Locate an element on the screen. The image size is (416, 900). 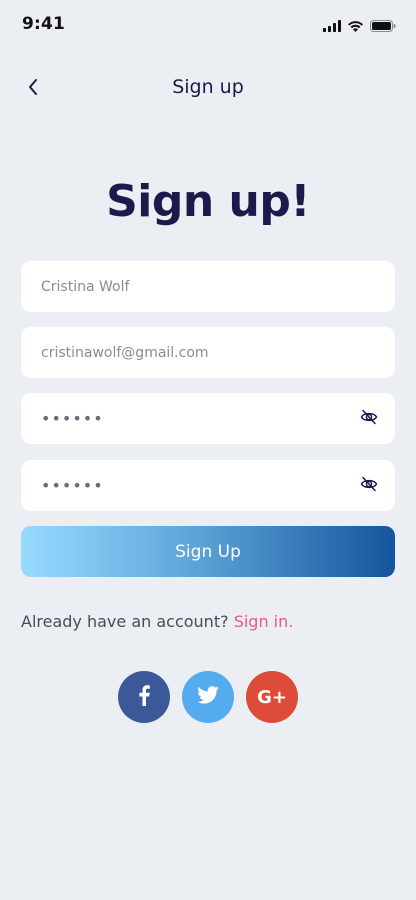
twitter-login-button is located at coordinates (208, 697).